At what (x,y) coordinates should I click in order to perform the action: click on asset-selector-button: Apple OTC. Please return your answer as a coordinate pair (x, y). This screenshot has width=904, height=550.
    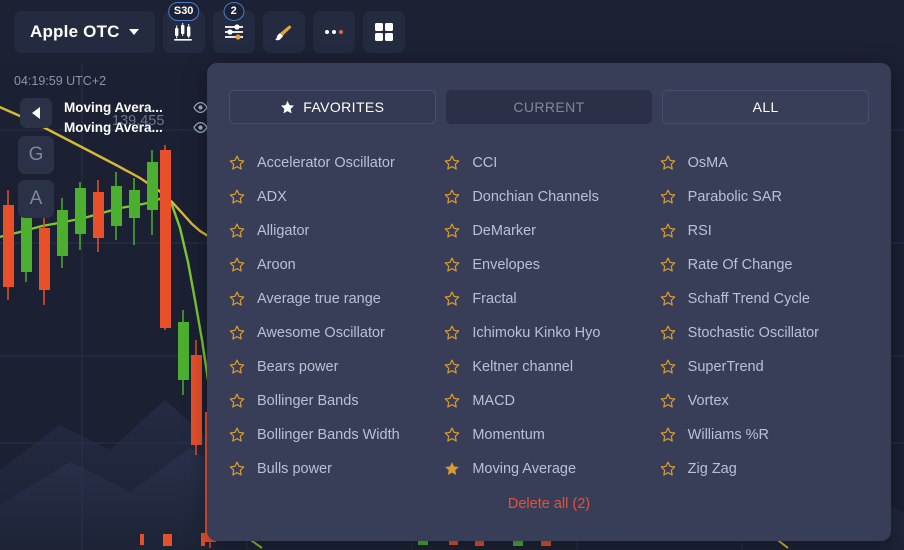
    Looking at the image, I should click on (84, 32).